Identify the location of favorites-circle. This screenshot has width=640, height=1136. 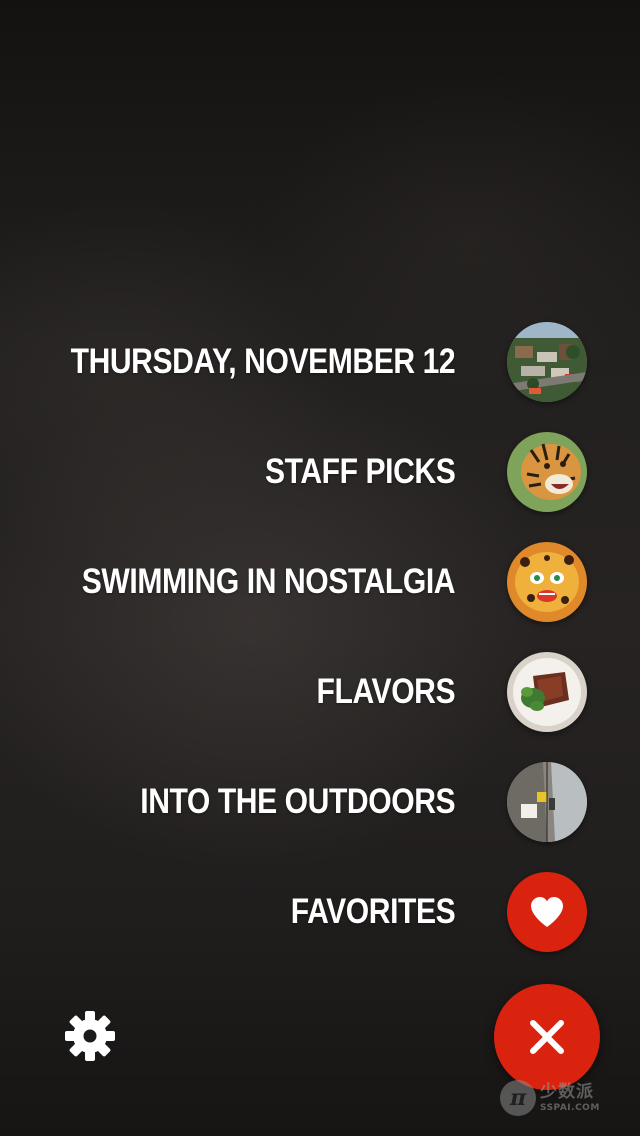
(547, 912).